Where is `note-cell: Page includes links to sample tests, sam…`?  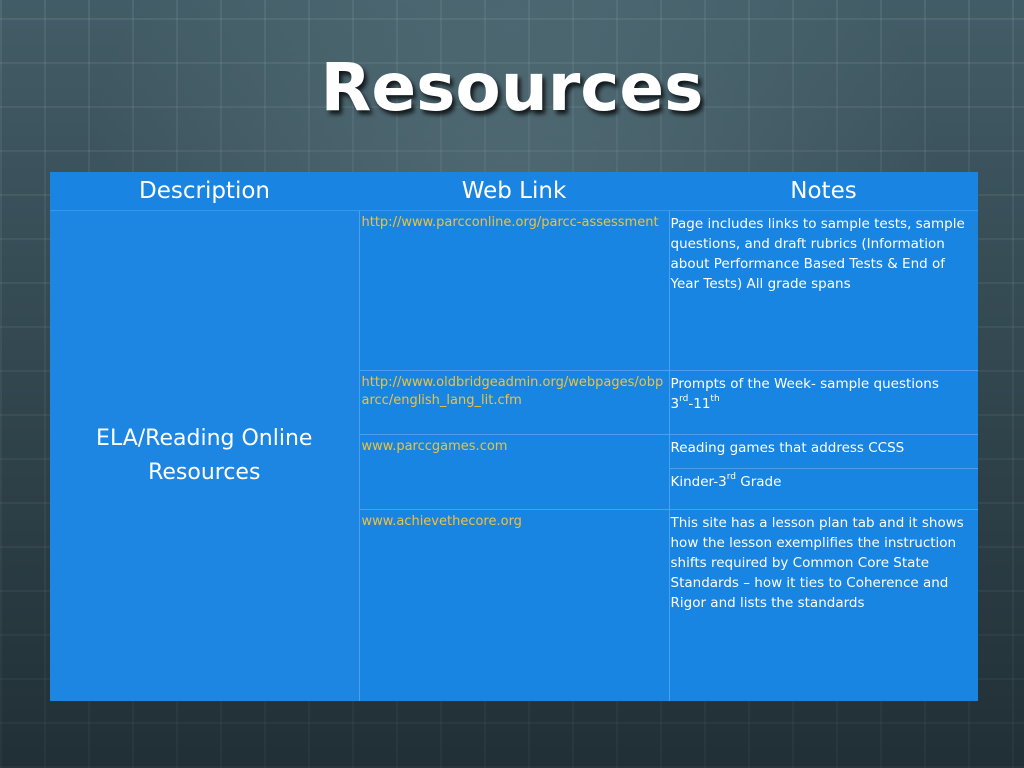
note-cell: Page includes links to sample tests, sam… is located at coordinates (823, 290).